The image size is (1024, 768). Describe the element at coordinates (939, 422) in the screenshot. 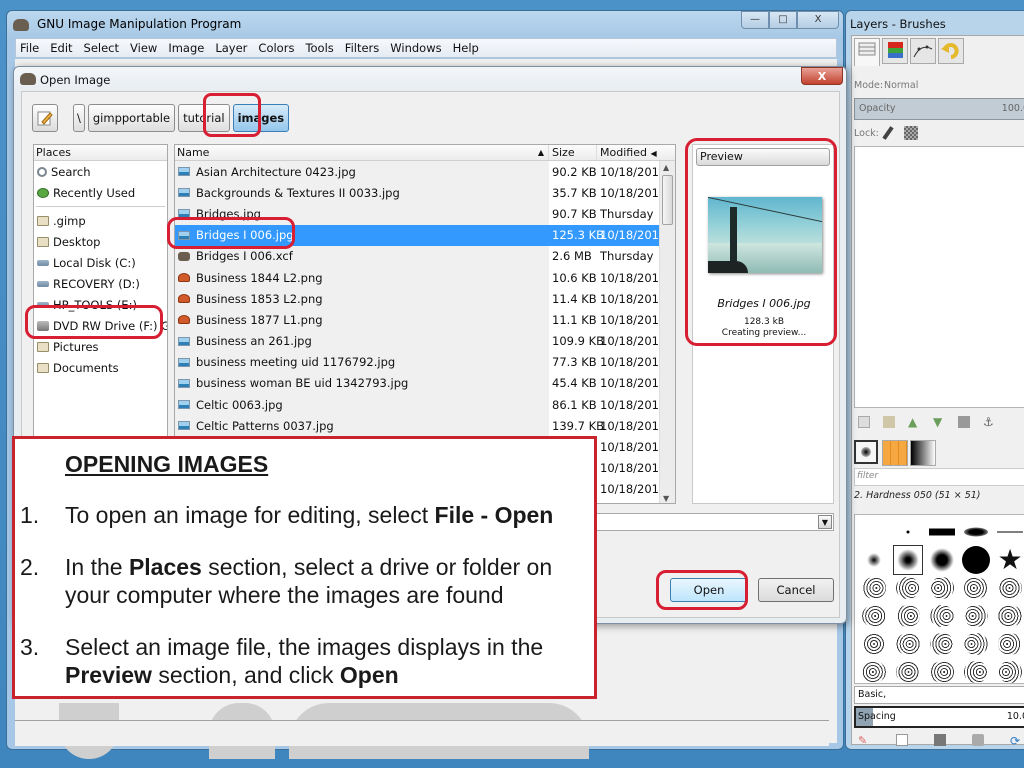

I see `lower-layer-icon: ▼` at that location.